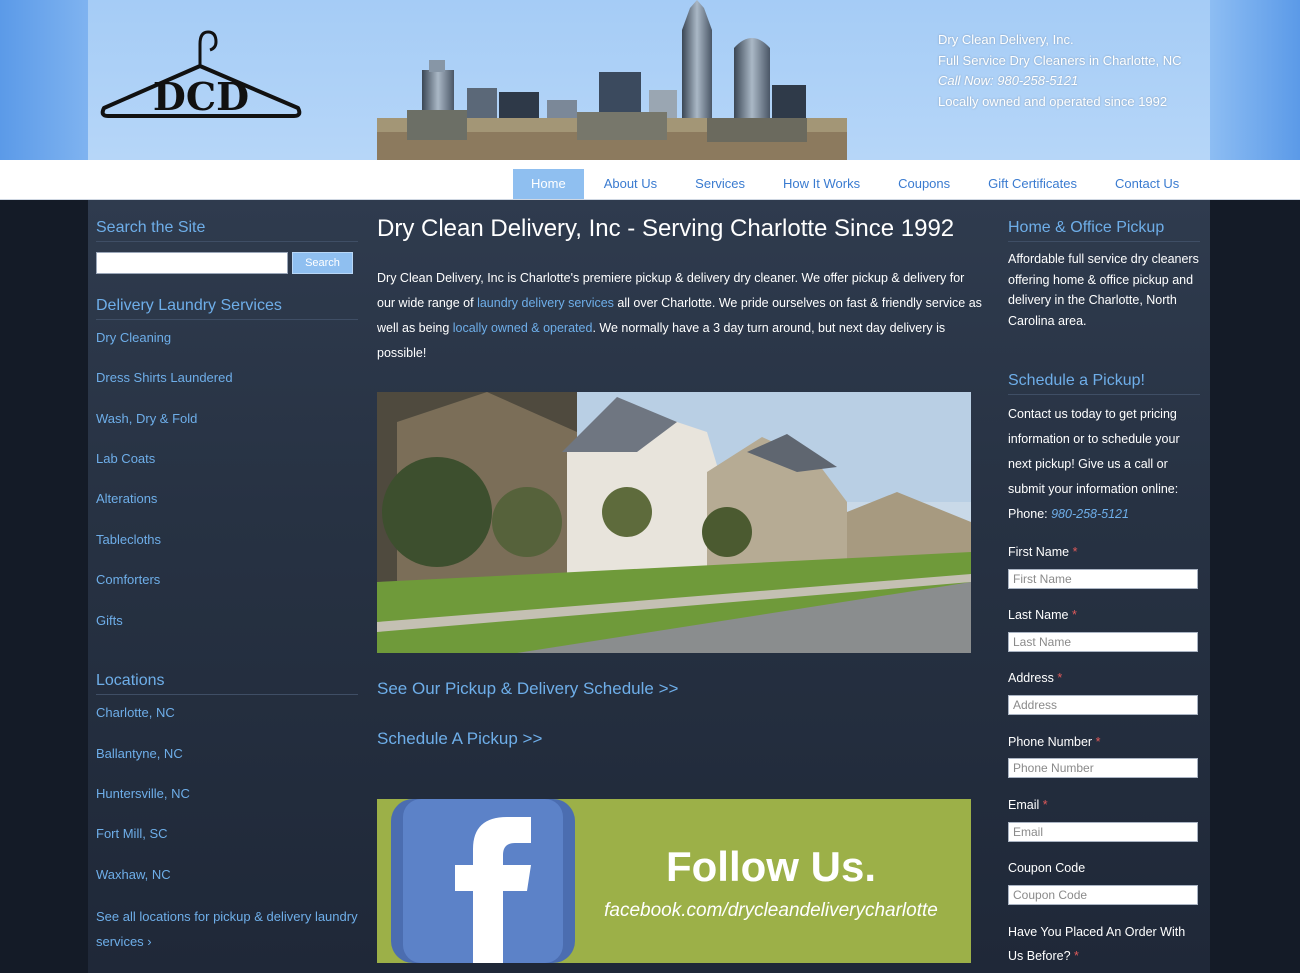 The width and height of the screenshot is (1300, 973). Describe the element at coordinates (821, 184) in the screenshot. I see `nav-how-it-works: How It Works` at that location.